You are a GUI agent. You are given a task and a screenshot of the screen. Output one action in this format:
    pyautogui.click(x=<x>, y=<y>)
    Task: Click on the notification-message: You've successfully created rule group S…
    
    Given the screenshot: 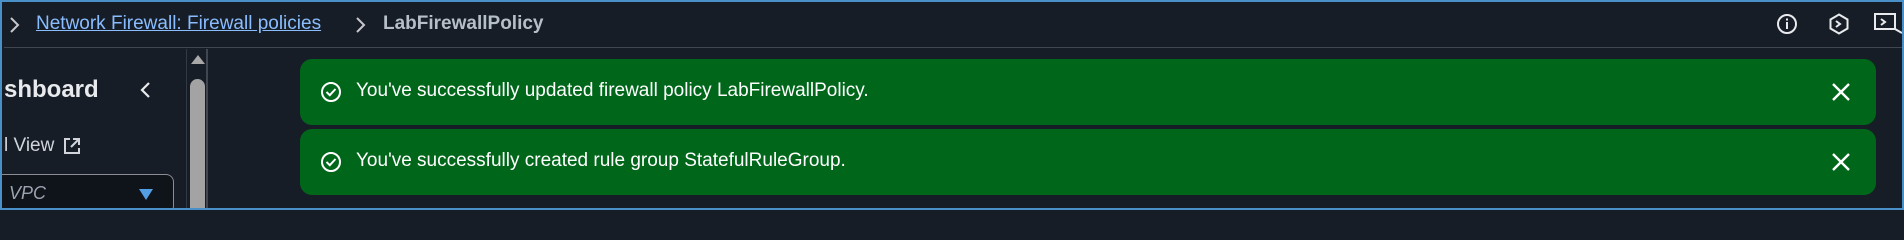 What is the action you would take?
    pyautogui.click(x=601, y=160)
    